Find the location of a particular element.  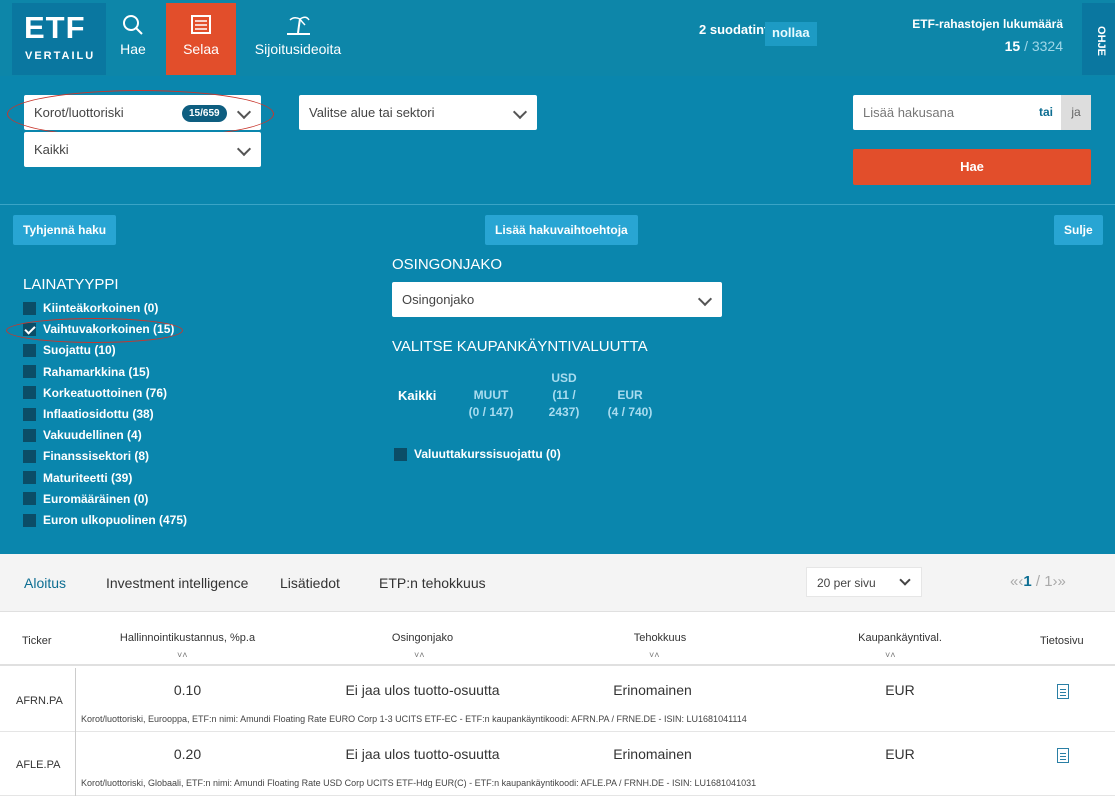

clear-search-button: Tyhjennä haku is located at coordinates (65, 230).